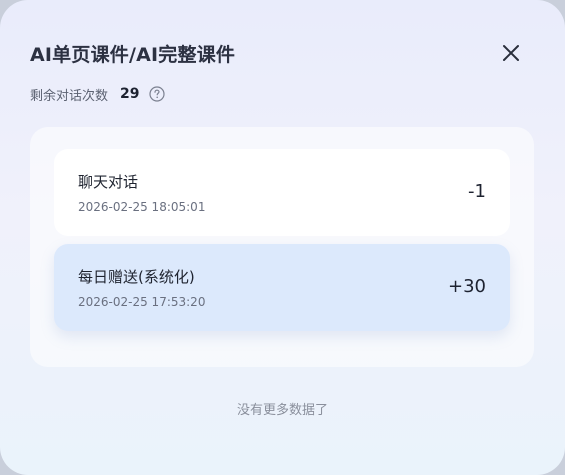  I want to click on record-name: 聊天对话, so click(108, 182).